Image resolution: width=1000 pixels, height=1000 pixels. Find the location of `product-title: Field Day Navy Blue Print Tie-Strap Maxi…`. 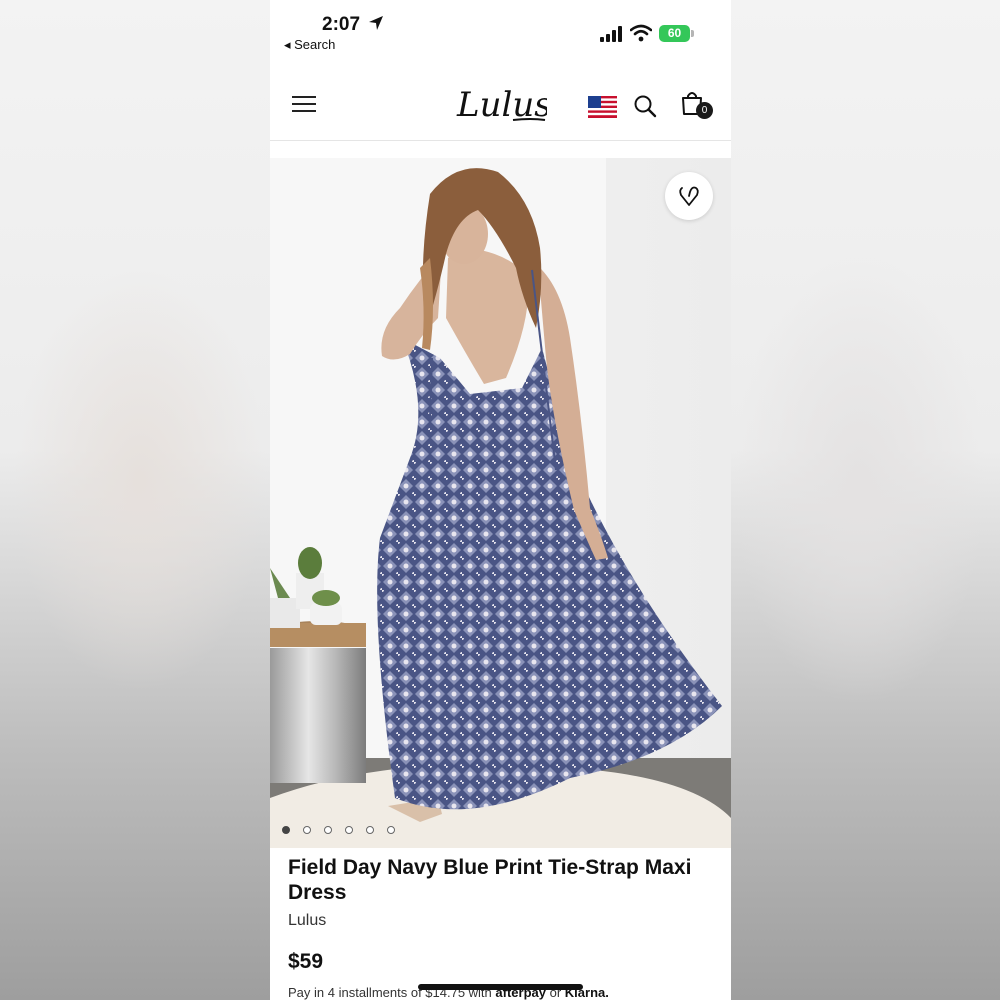

product-title: Field Day Navy Blue Print Tie-Strap Maxi… is located at coordinates (490, 880).